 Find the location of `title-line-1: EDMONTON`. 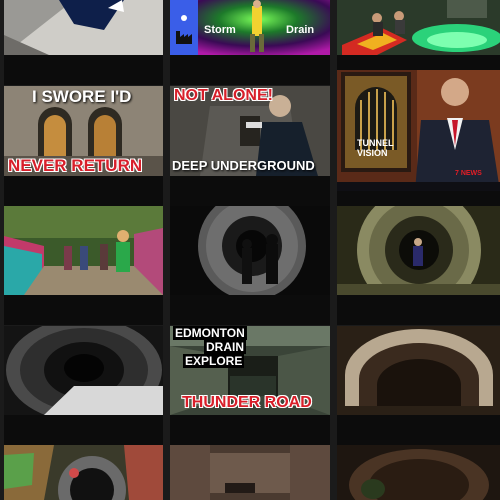

title-line-1: EDMONTON is located at coordinates (210, 333).